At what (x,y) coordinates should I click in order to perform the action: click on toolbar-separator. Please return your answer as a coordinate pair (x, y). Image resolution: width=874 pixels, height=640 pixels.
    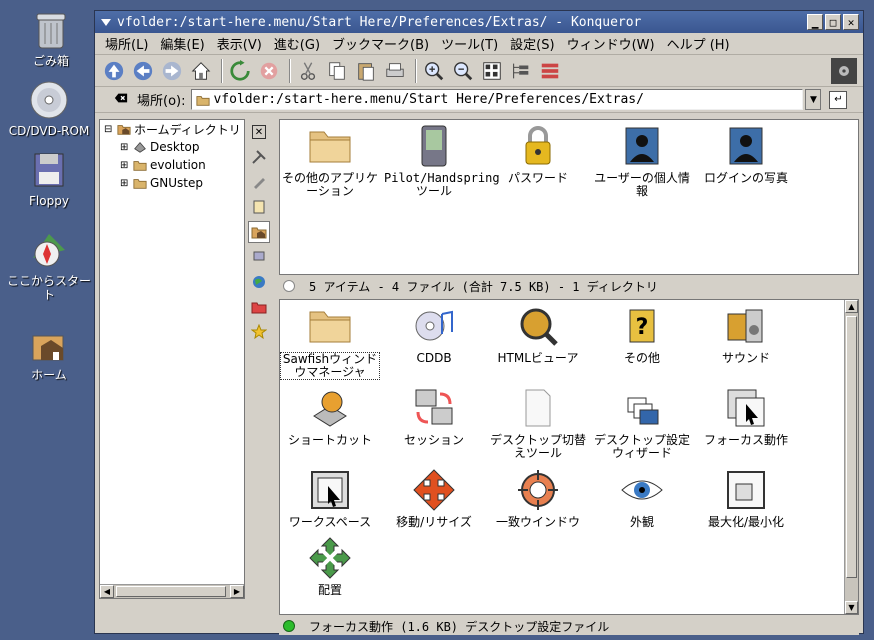
    Looking at the image, I should click on (416, 70).